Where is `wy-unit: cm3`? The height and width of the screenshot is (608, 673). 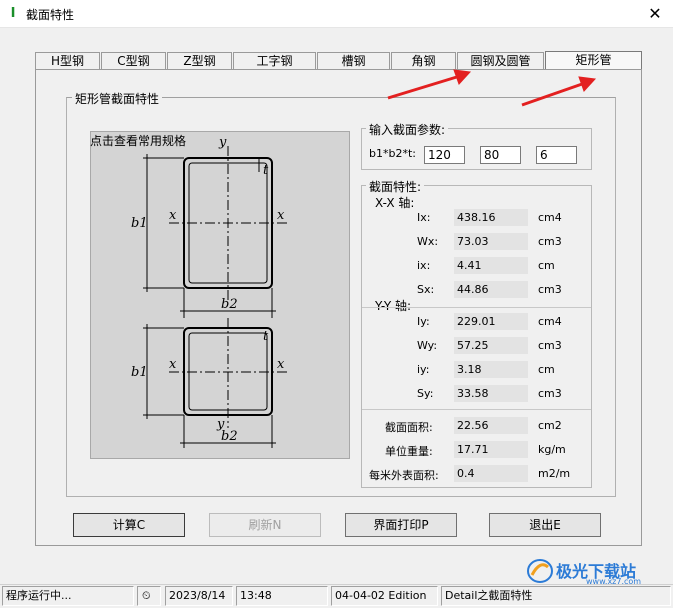
wy-unit: cm3 is located at coordinates (550, 345).